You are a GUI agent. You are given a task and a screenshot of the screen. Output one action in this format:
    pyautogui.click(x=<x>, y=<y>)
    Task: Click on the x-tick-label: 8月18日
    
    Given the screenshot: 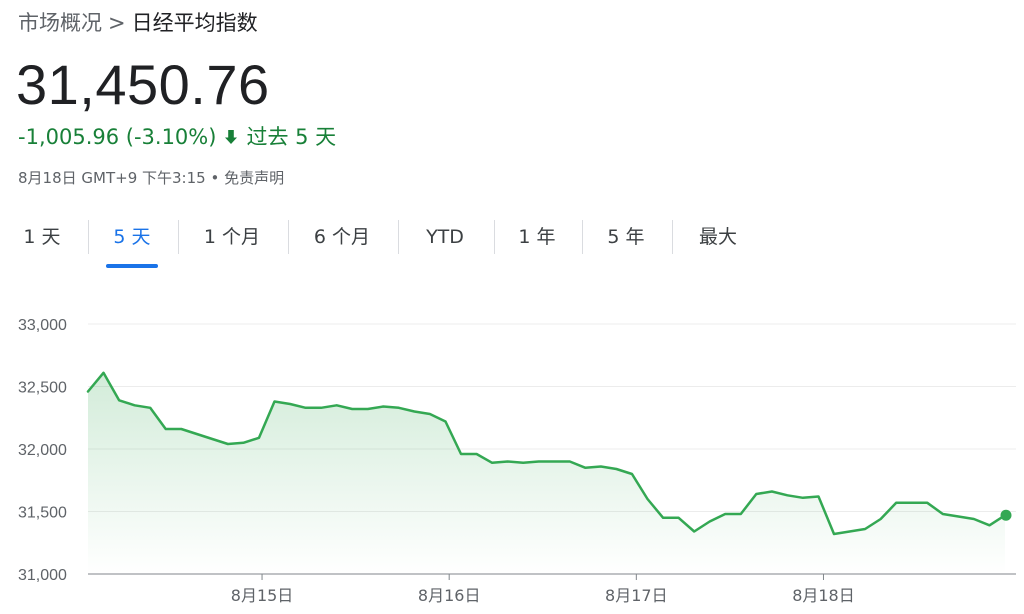 What is the action you would take?
    pyautogui.click(x=823, y=595)
    